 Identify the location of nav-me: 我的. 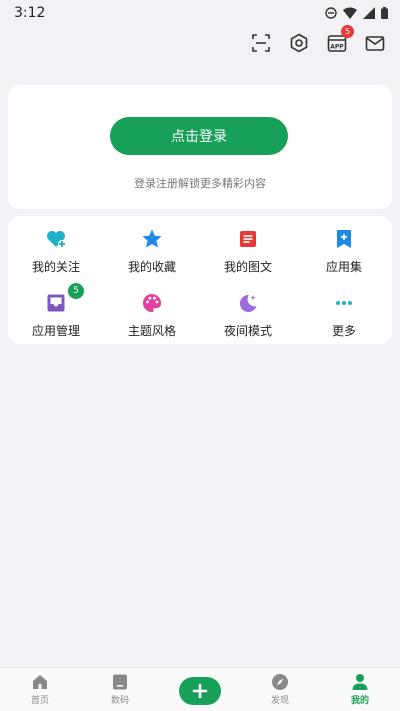
(360, 689).